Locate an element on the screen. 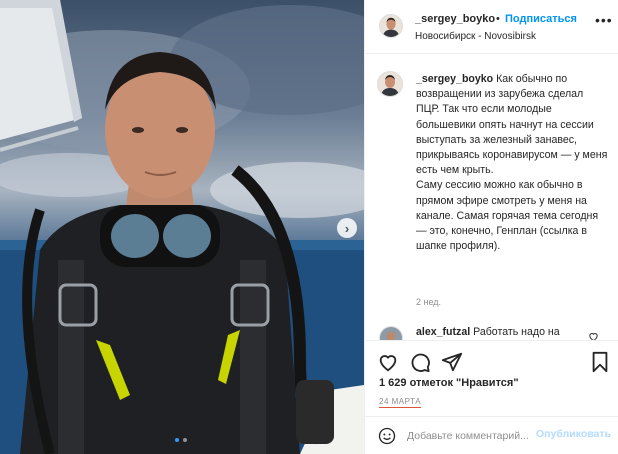 The width and height of the screenshot is (618, 454). caption-timestamp: 2 нед. is located at coordinates (428, 302).